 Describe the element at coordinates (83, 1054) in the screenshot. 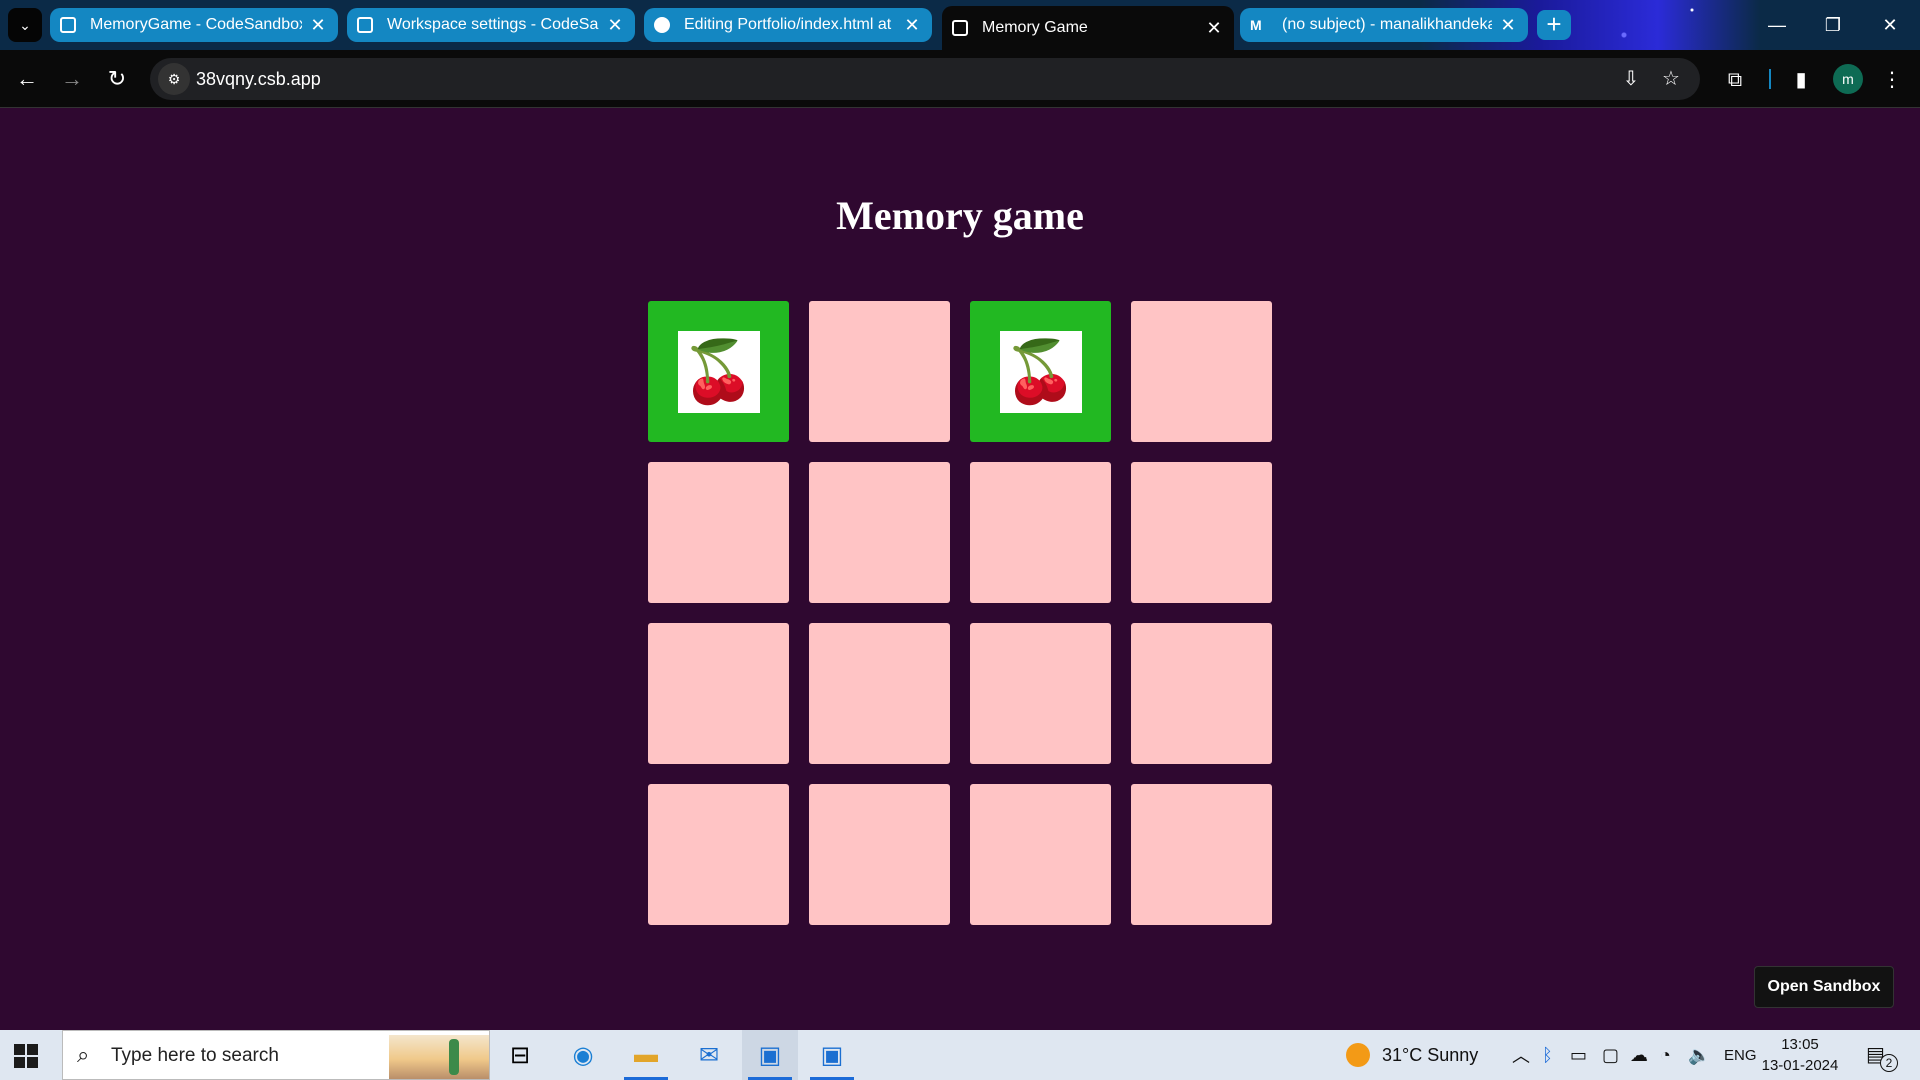

I see `search-icon: ⌕` at that location.